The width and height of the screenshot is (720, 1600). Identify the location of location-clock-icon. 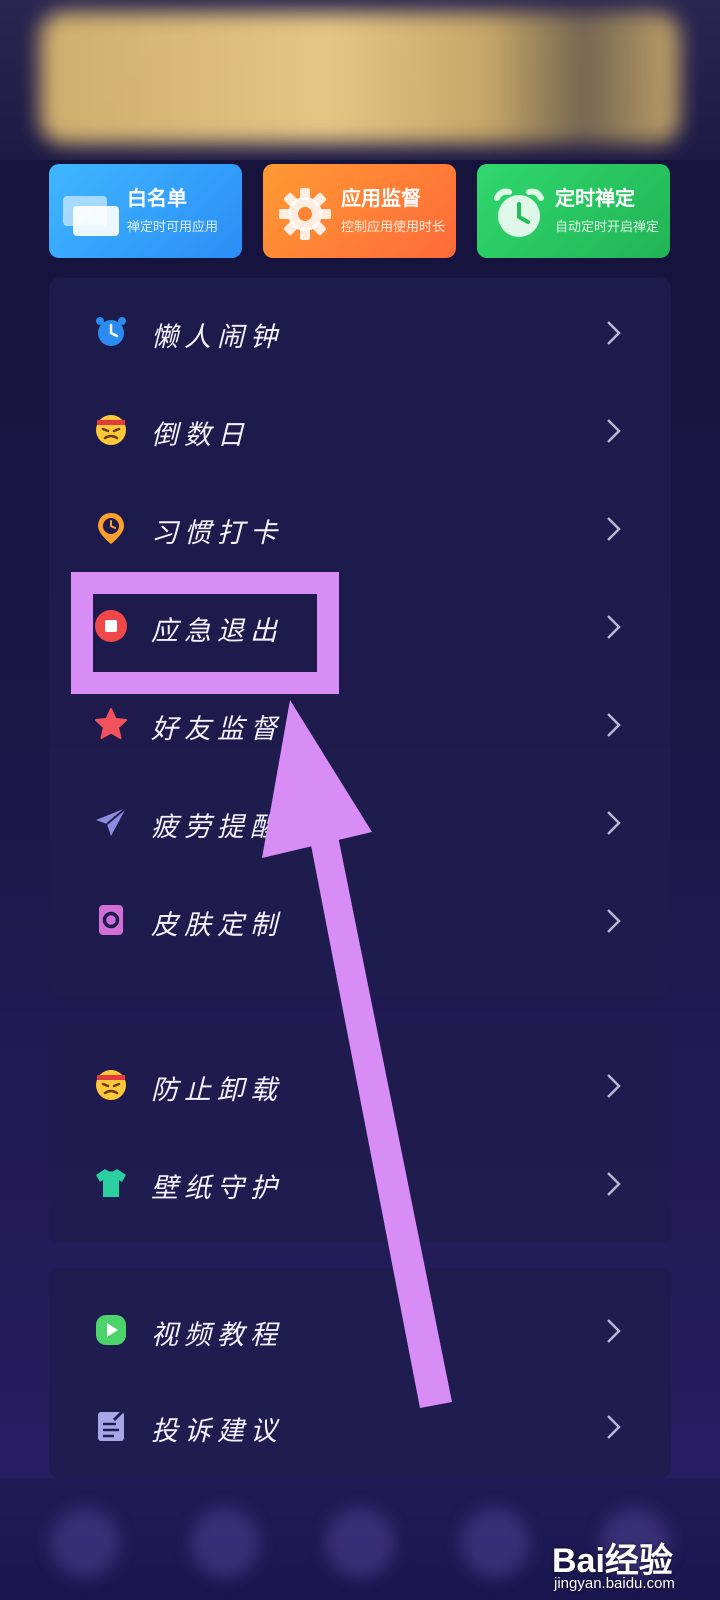
(111, 528).